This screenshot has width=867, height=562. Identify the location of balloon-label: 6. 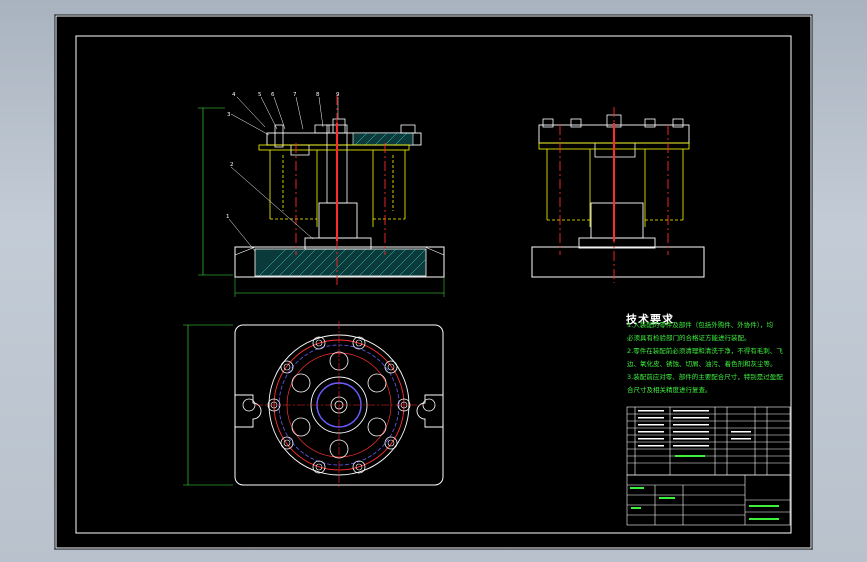
(273, 95).